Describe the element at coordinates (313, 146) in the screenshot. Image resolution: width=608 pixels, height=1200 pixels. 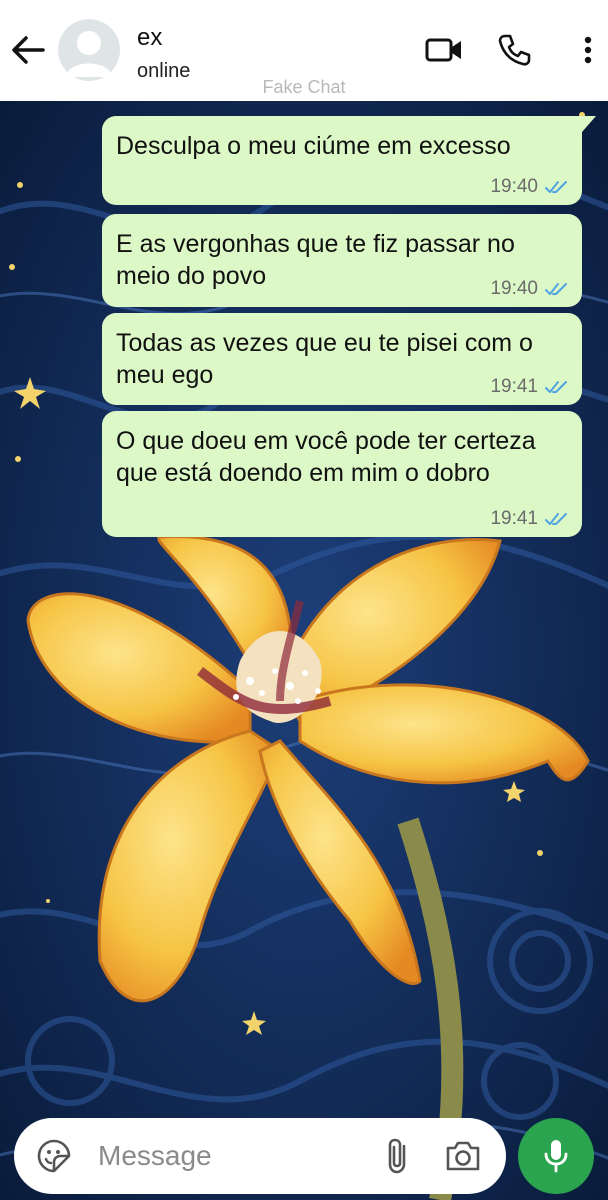
I see `message-text: Desculpa o meu ciúme em excesso` at that location.